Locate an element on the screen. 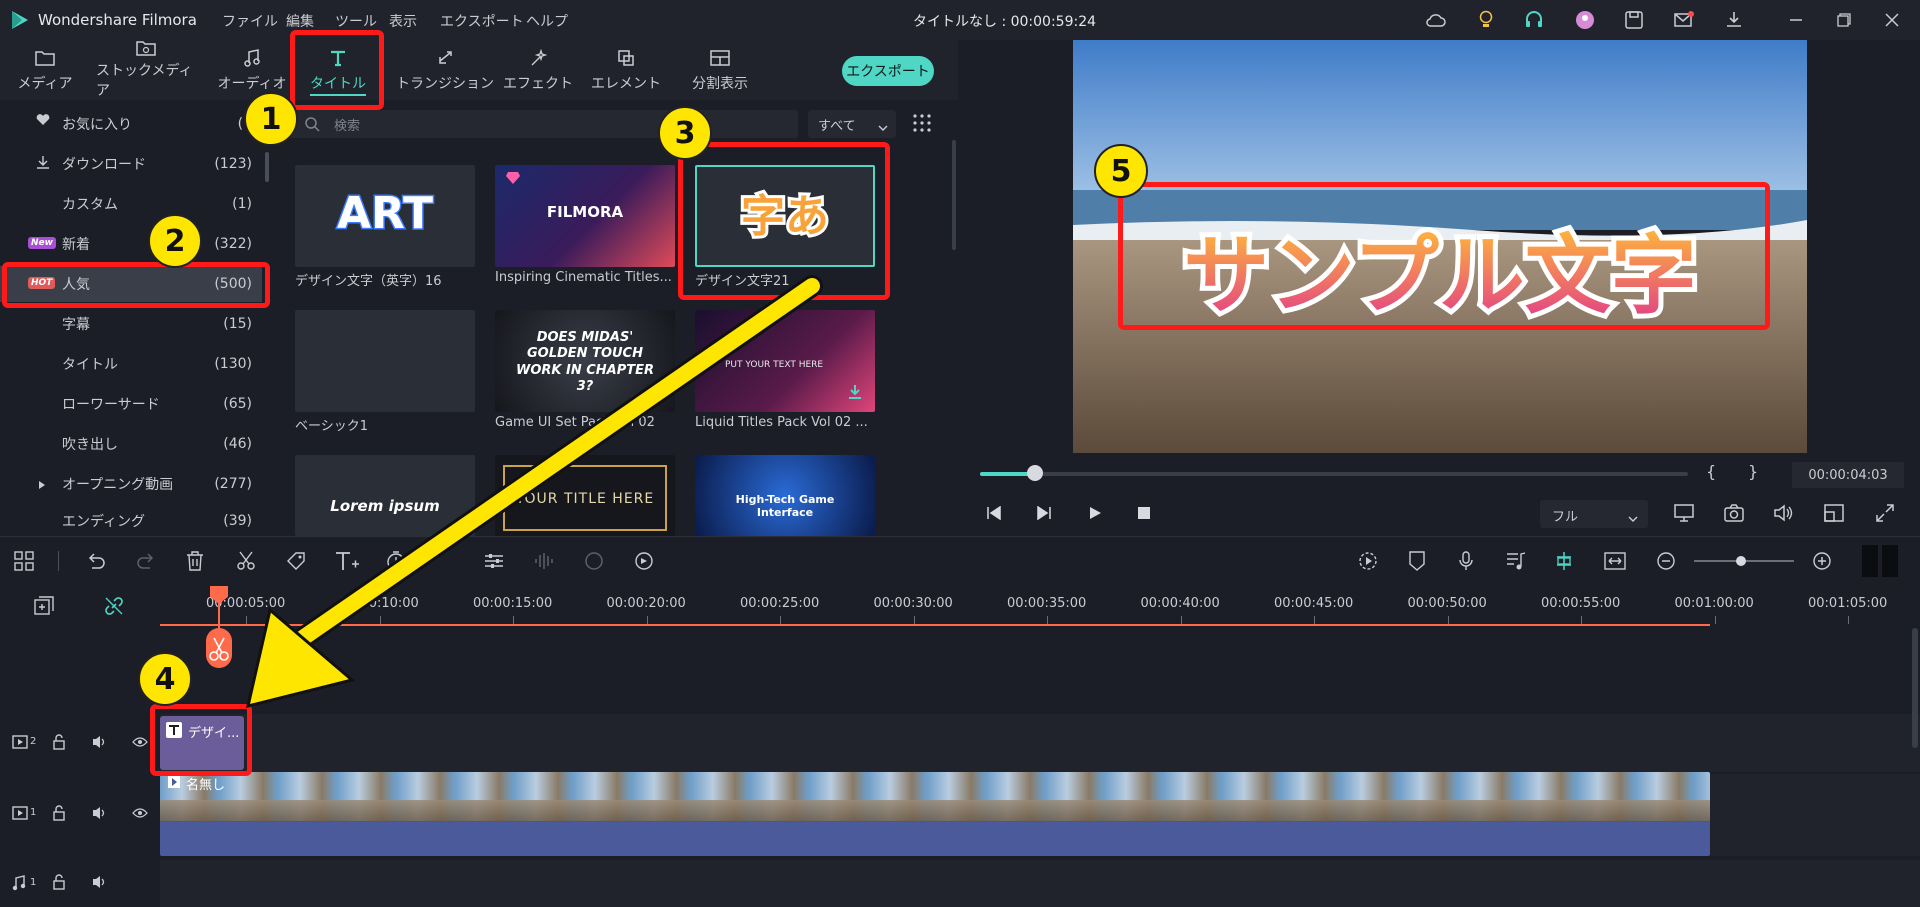  bulb-icon is located at coordinates (1486, 20).